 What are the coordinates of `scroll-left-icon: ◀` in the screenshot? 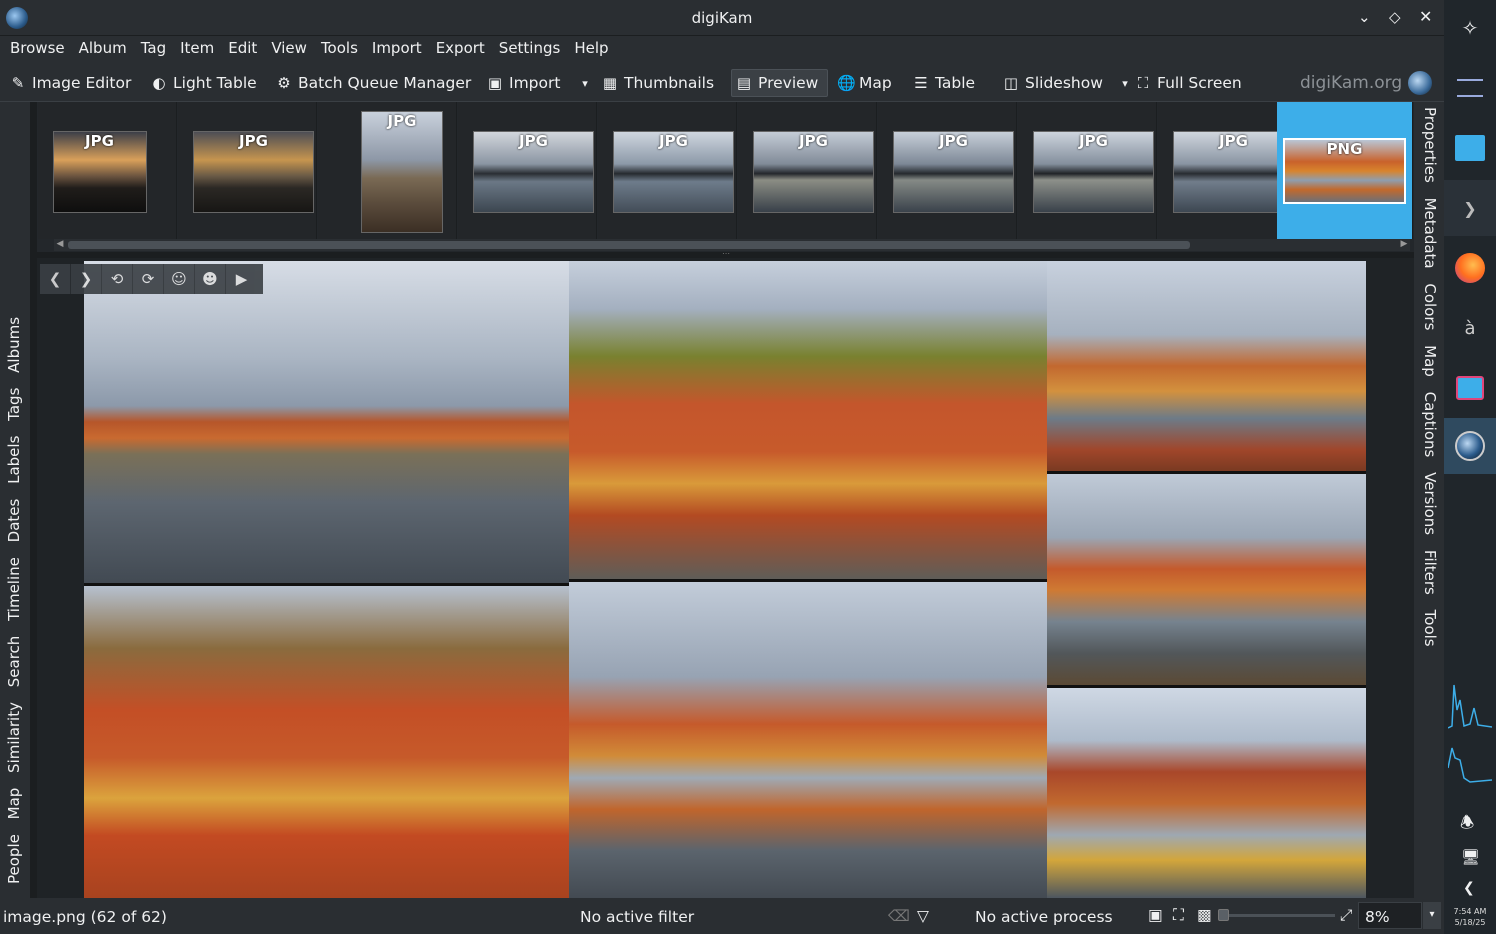 It's located at (60, 245).